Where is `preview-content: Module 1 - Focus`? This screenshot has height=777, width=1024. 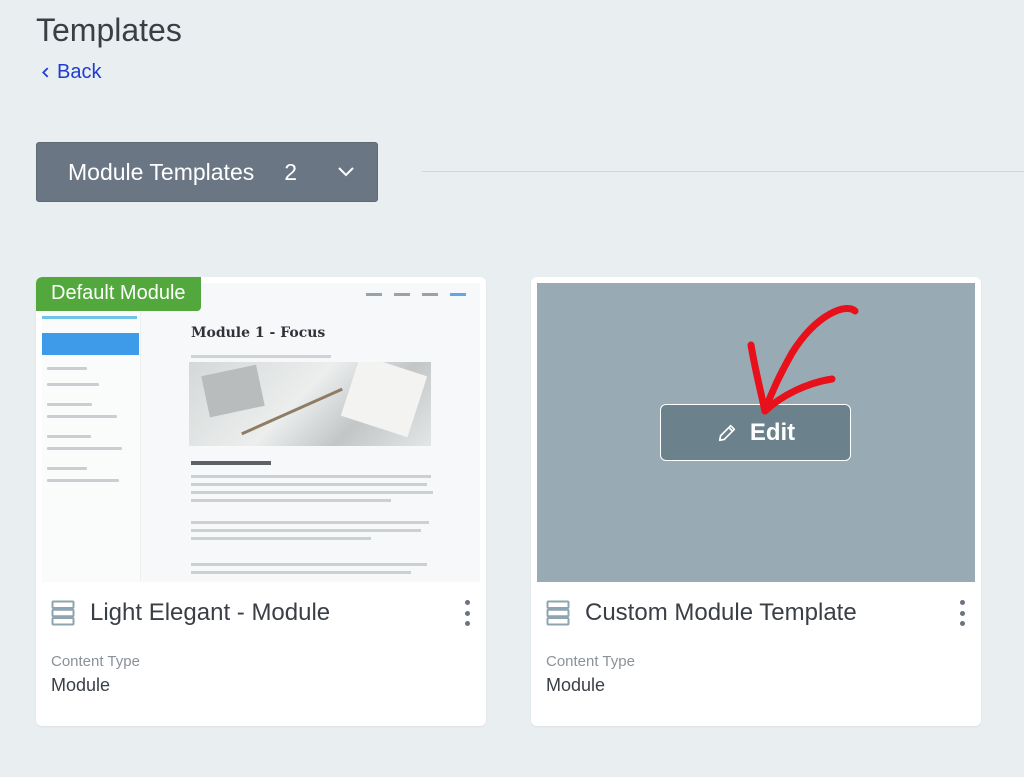 preview-content: Module 1 - Focus is located at coordinates (310, 432).